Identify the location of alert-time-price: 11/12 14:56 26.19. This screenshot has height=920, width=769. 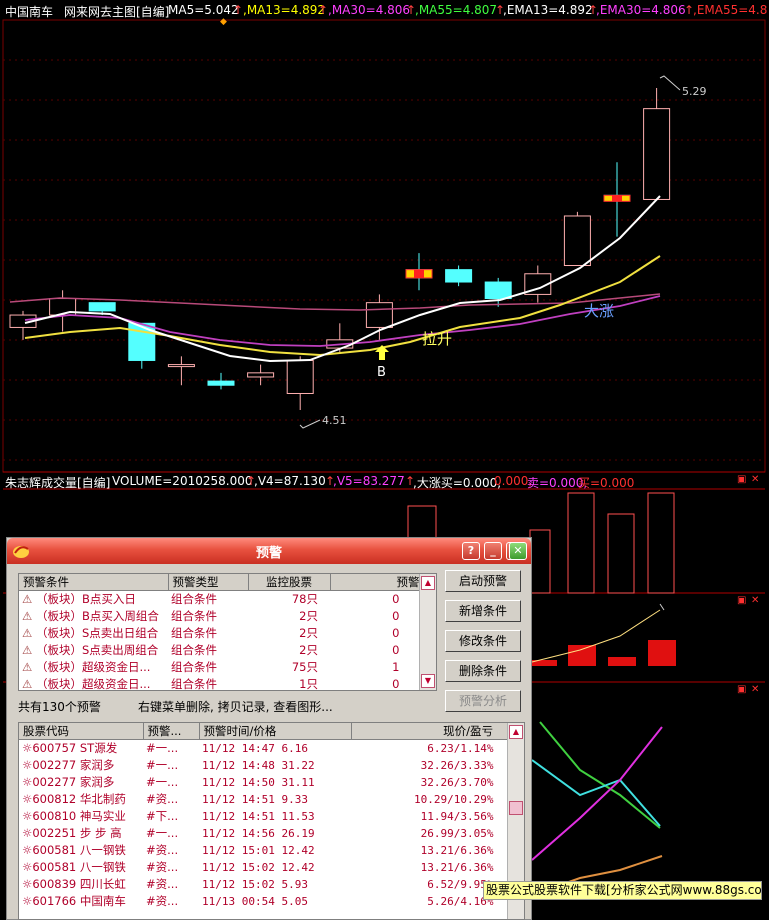
(258, 833).